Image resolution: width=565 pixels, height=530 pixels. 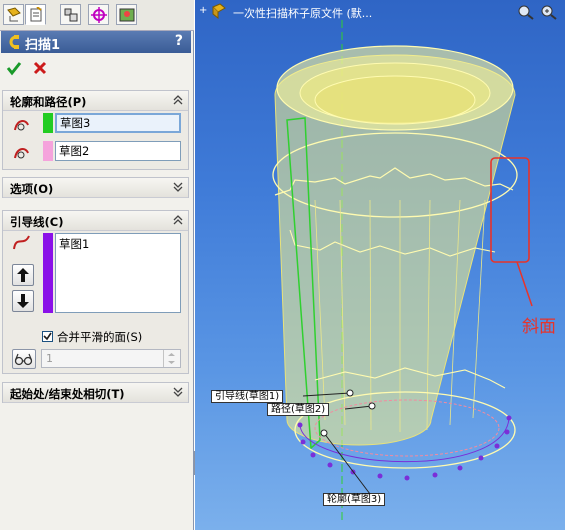 I want to click on profile-path-header: 轮廓和路径(P), so click(x=95, y=101).